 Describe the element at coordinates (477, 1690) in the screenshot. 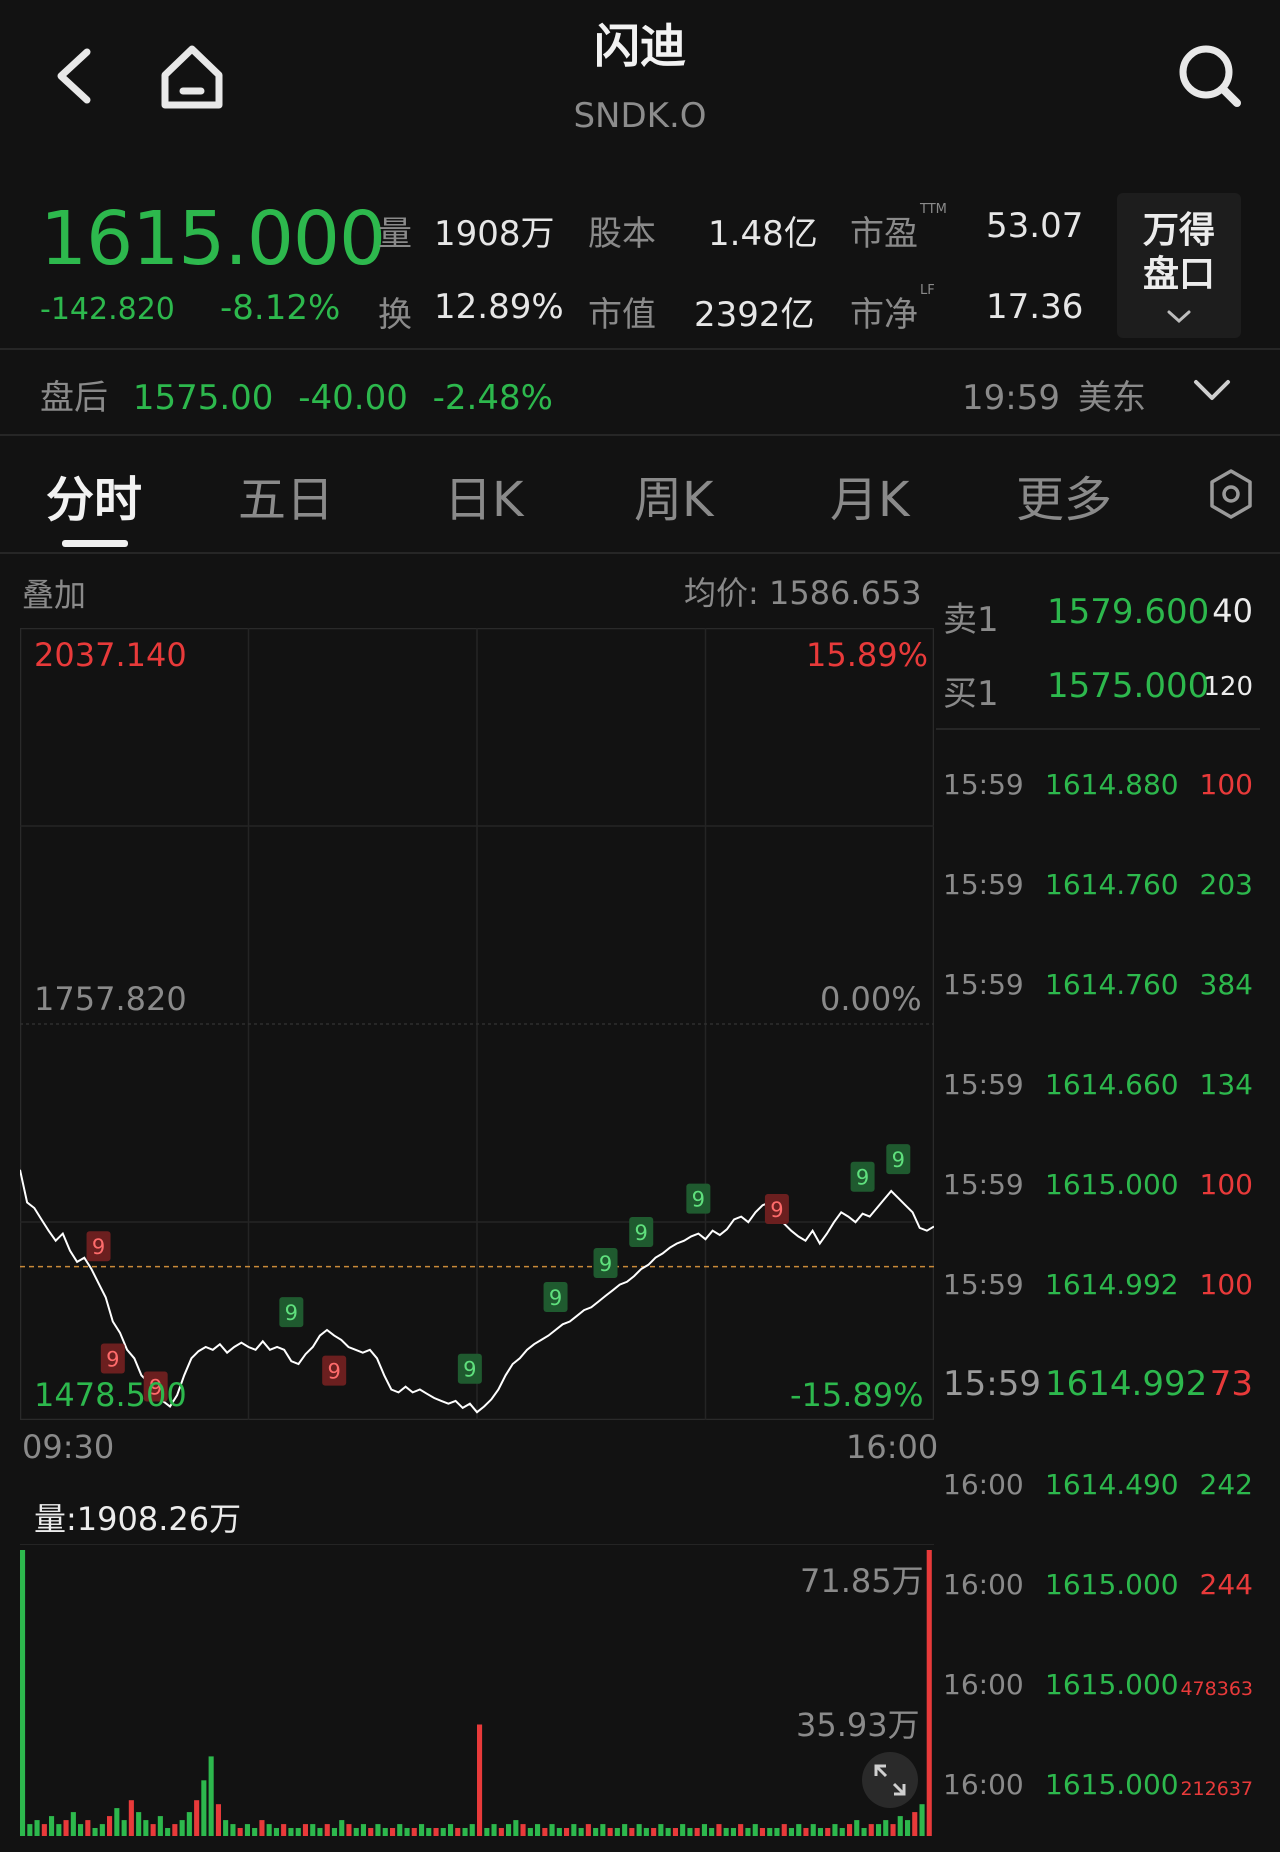

I see `volume-chart` at that location.